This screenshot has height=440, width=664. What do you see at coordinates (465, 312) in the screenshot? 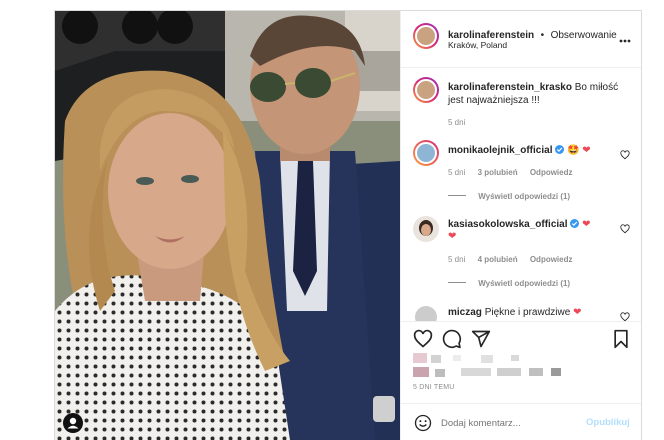
I see `comment-username: miczag` at bounding box center [465, 312].